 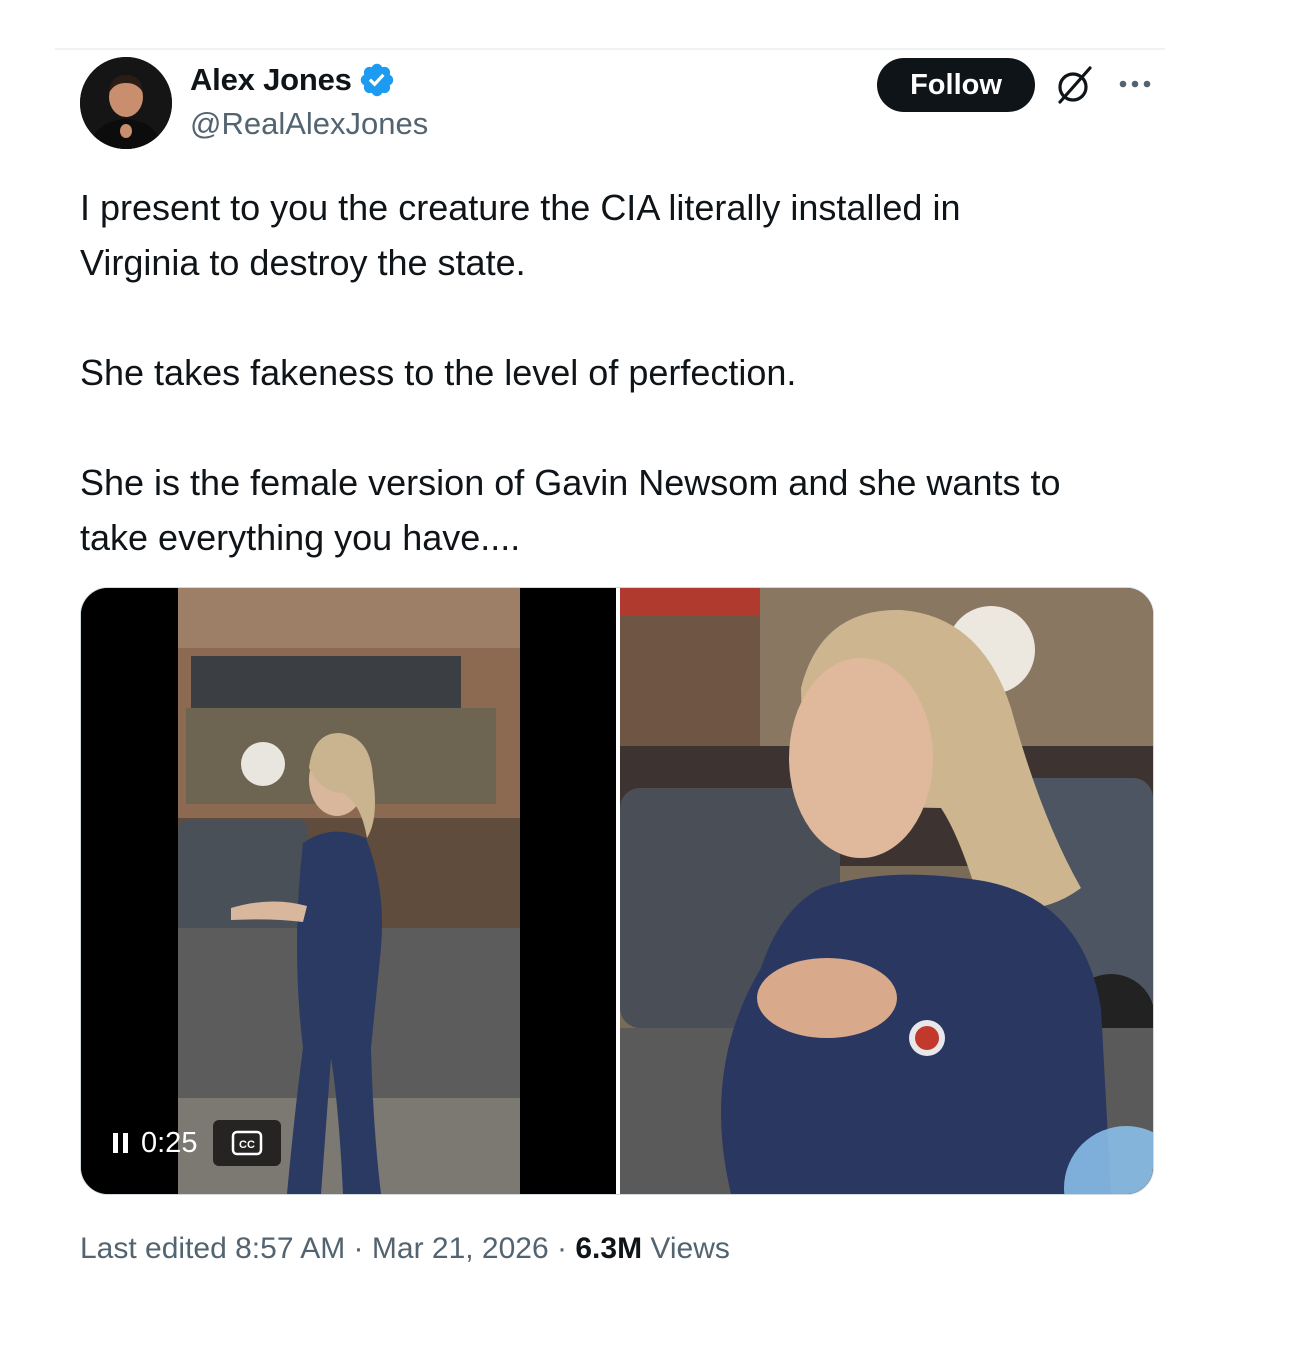 I want to click on captions-icon: CC, so click(x=247, y=1143).